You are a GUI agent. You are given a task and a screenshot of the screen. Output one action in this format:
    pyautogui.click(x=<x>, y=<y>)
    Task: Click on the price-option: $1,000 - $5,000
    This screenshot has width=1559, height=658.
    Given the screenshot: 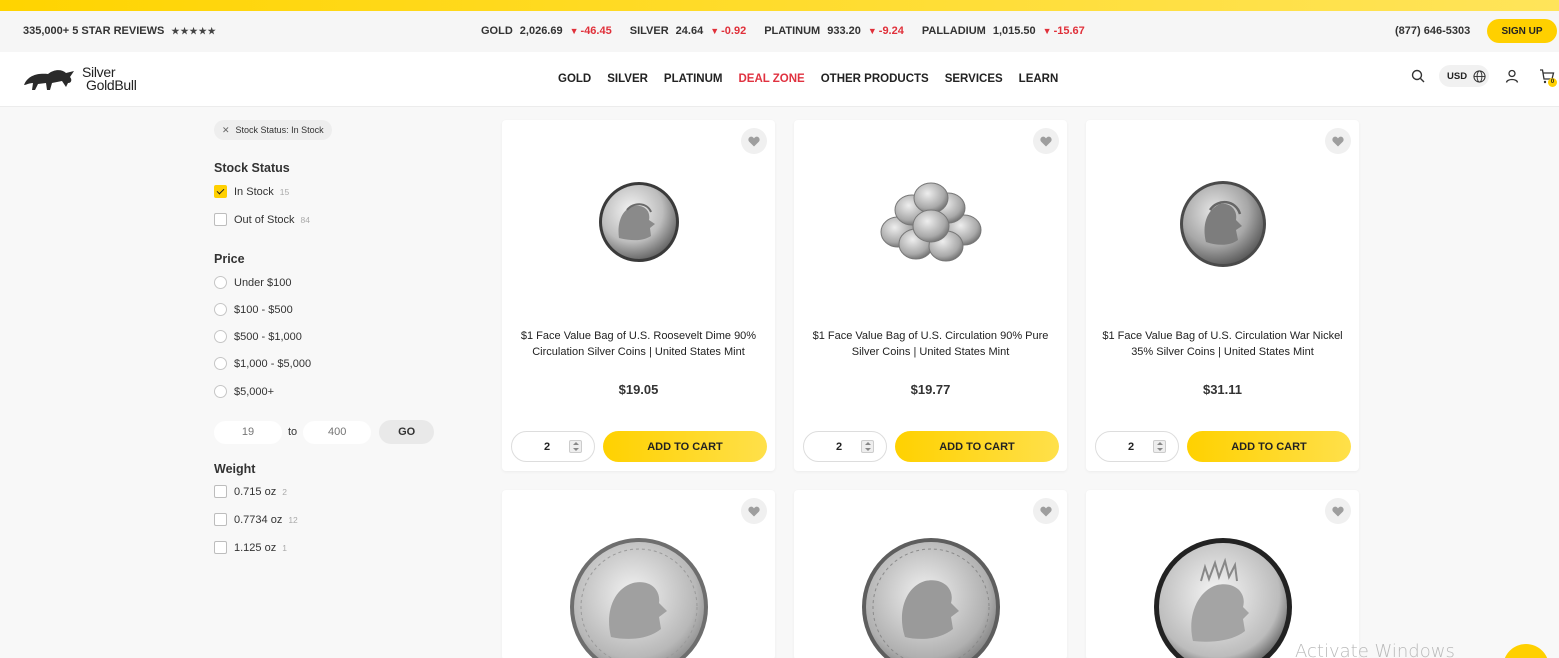 What is the action you would take?
    pyautogui.click(x=262, y=363)
    